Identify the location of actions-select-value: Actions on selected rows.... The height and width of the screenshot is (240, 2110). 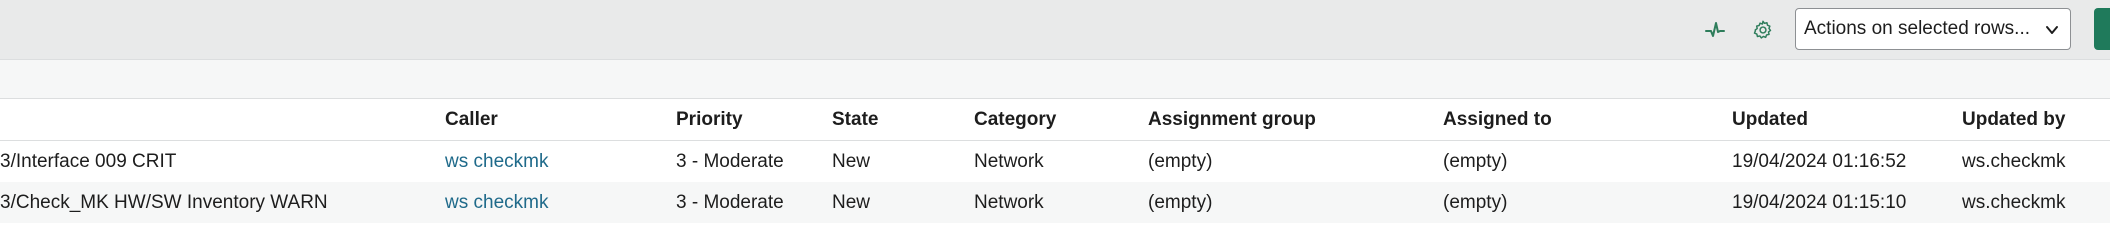
(1917, 28).